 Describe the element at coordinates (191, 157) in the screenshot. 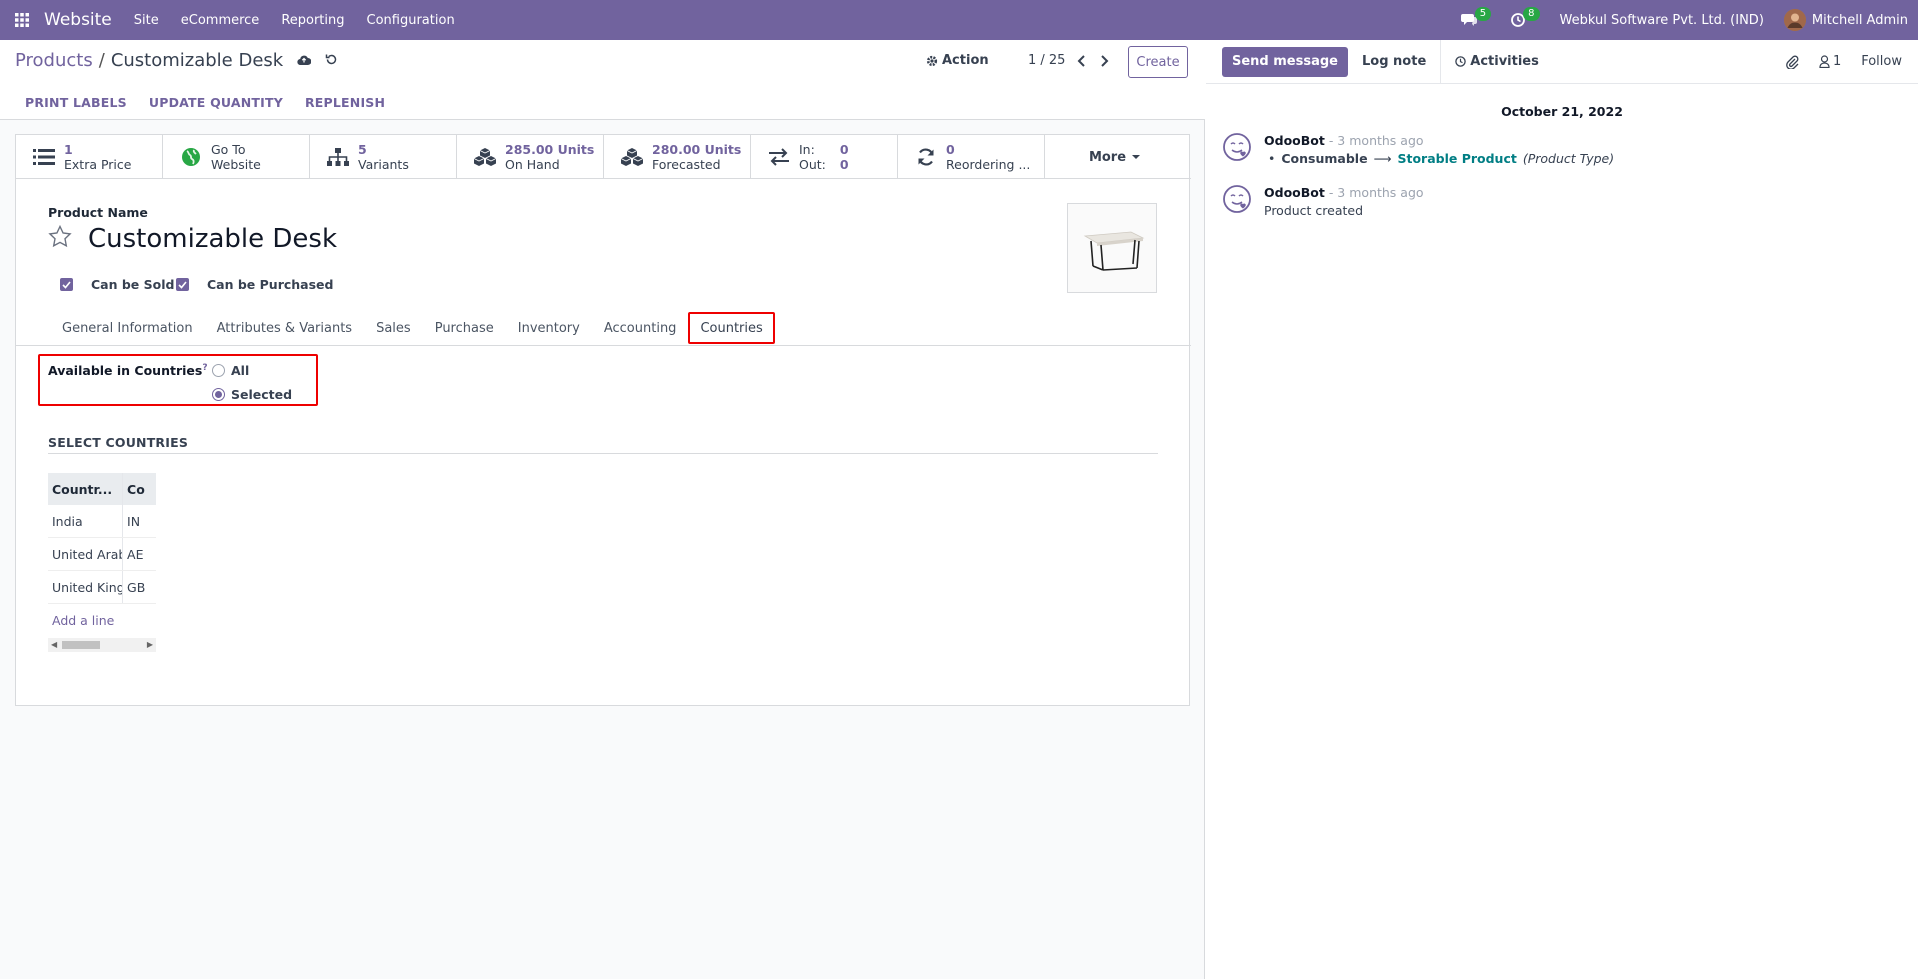

I see `globe-icon` at that location.